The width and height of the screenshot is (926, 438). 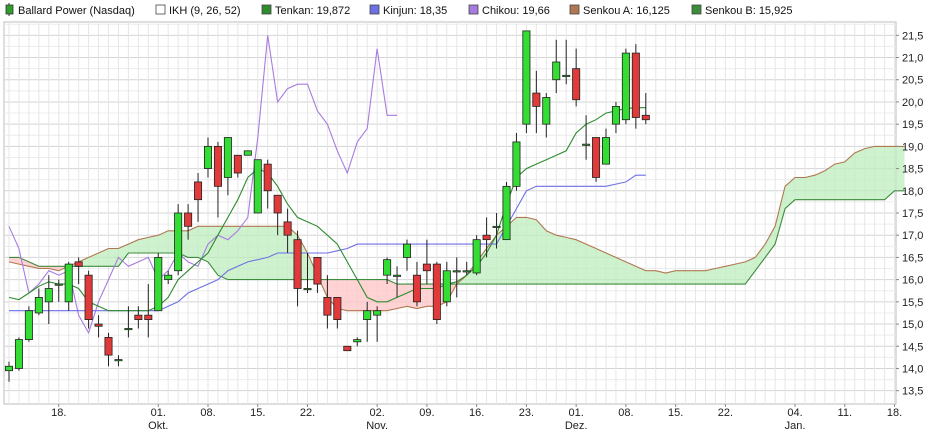 I want to click on y-tick-label: 13,5, so click(x=912, y=392).